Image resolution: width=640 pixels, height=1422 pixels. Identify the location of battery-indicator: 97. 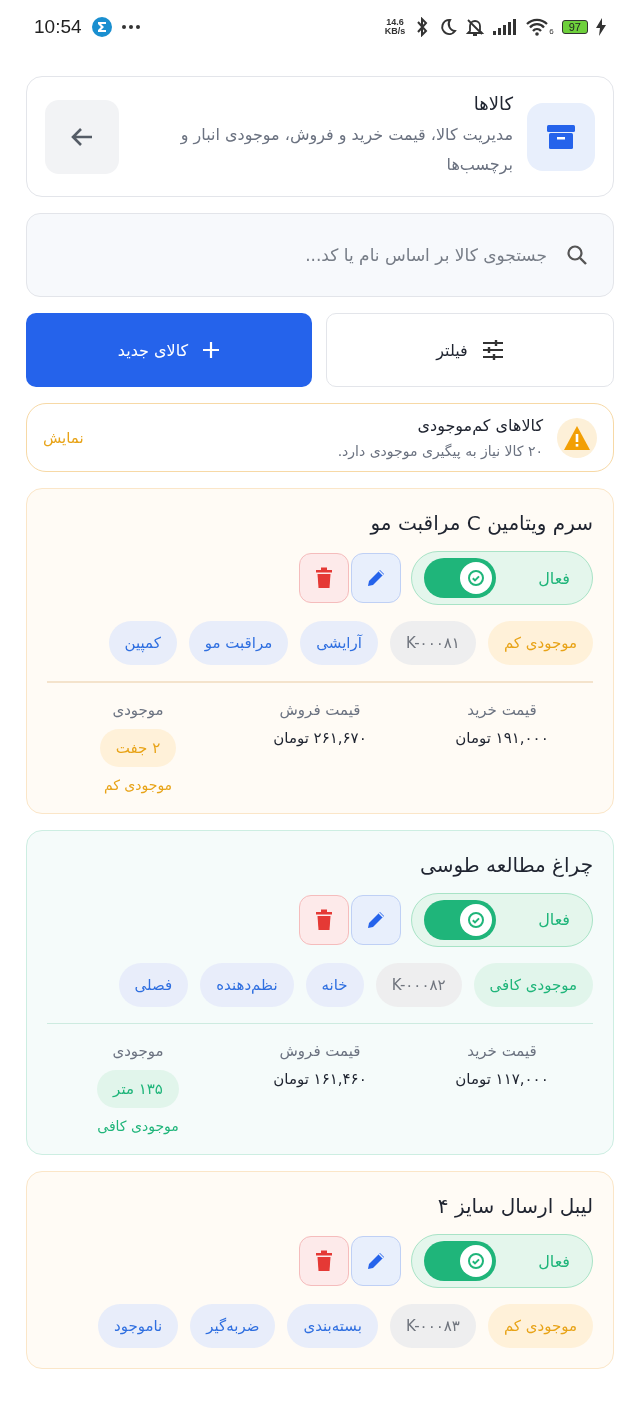
(574, 27).